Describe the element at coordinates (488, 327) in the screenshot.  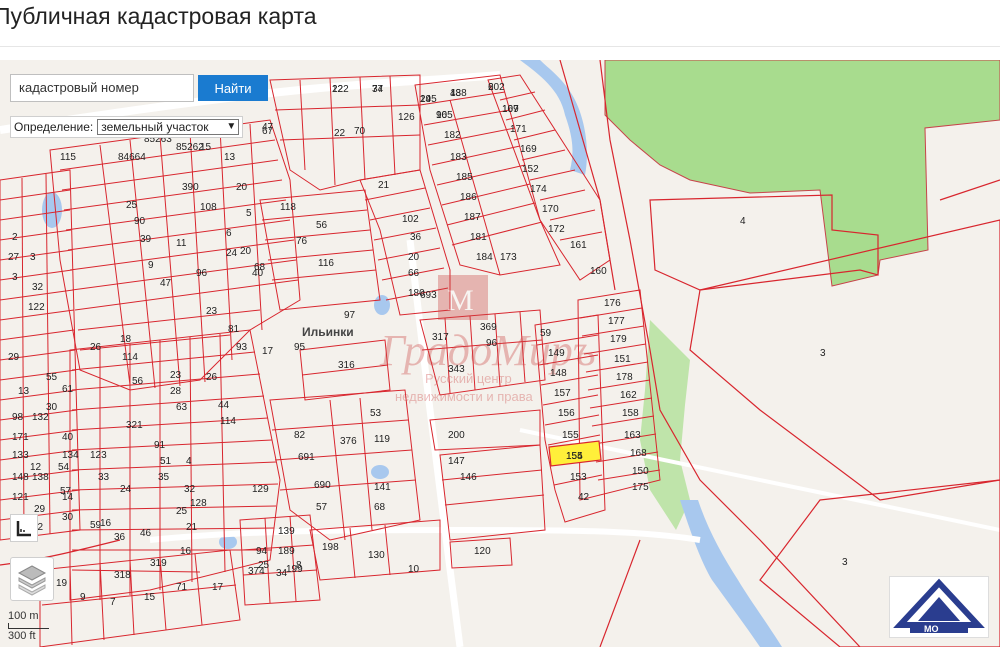
I see `plot-label: 369` at that location.